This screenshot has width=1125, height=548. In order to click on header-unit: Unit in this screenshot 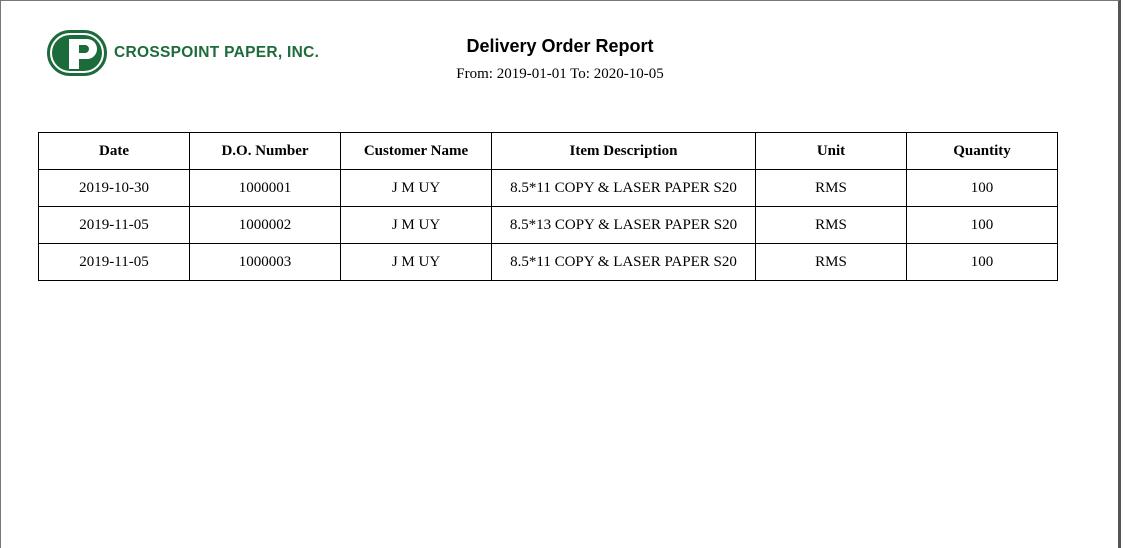, I will do `click(831, 151)`.